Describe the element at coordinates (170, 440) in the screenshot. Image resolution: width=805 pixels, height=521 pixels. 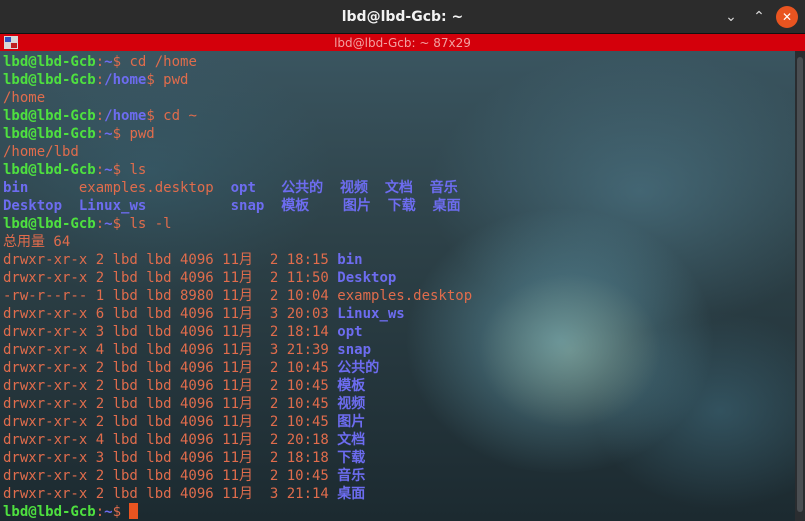
I see `terminal-text: drwxr-xr-x 4 lbd lbd 4096 11月 2 20:18` at that location.